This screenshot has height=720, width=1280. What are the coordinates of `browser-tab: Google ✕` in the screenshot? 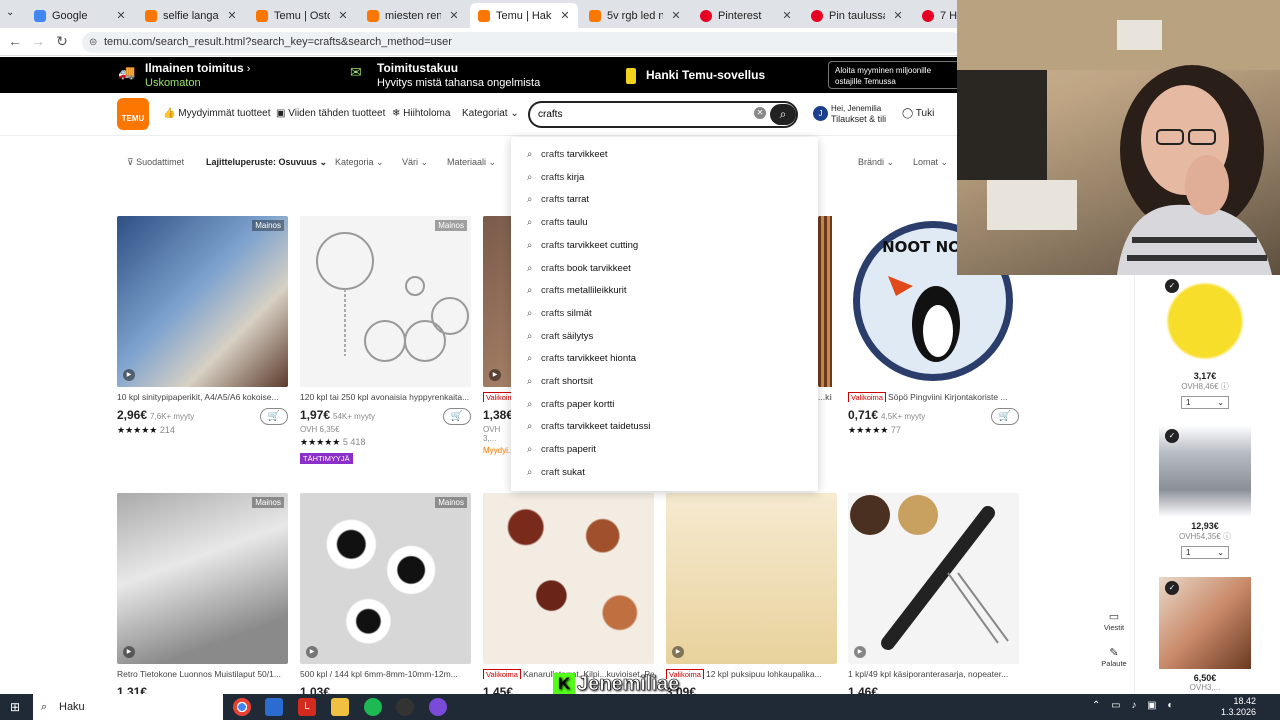 It's located at (80, 15).